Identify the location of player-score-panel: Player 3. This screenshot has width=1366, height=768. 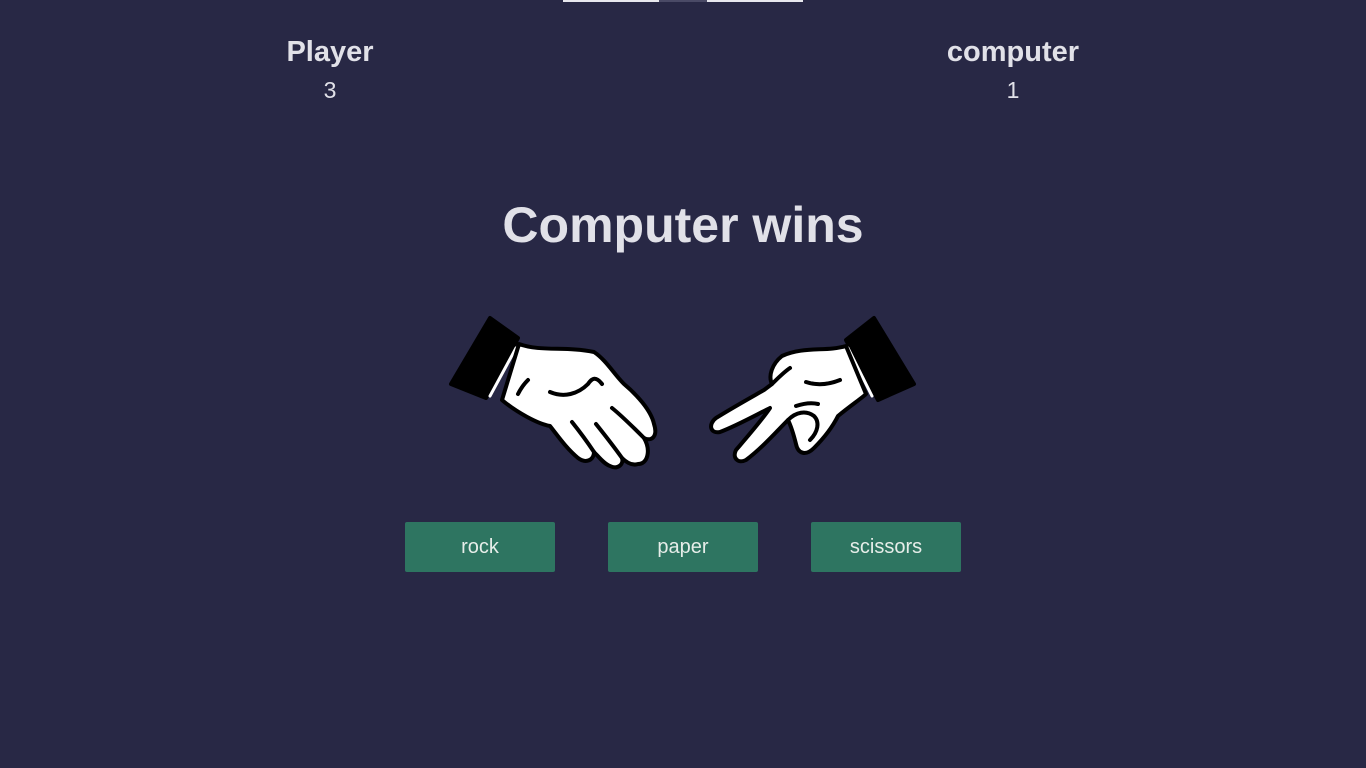
(330, 69).